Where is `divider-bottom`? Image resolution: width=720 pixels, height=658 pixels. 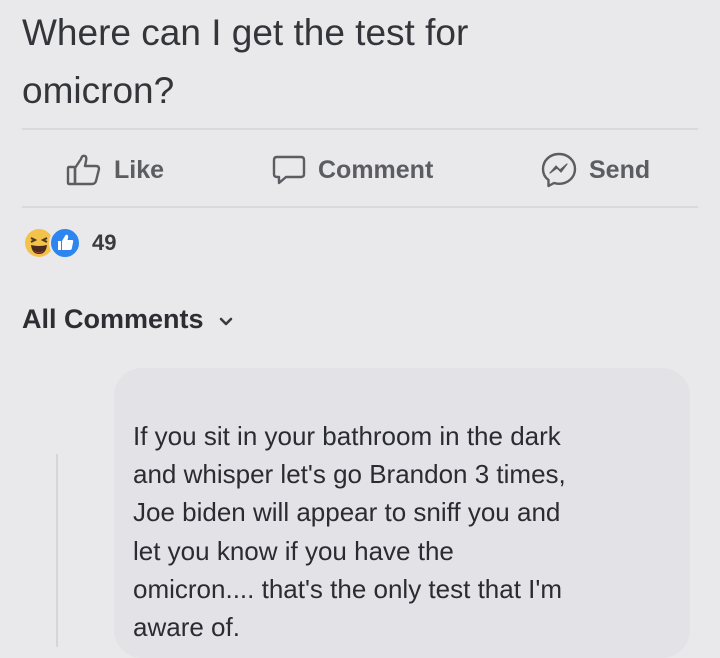 divider-bottom is located at coordinates (360, 207).